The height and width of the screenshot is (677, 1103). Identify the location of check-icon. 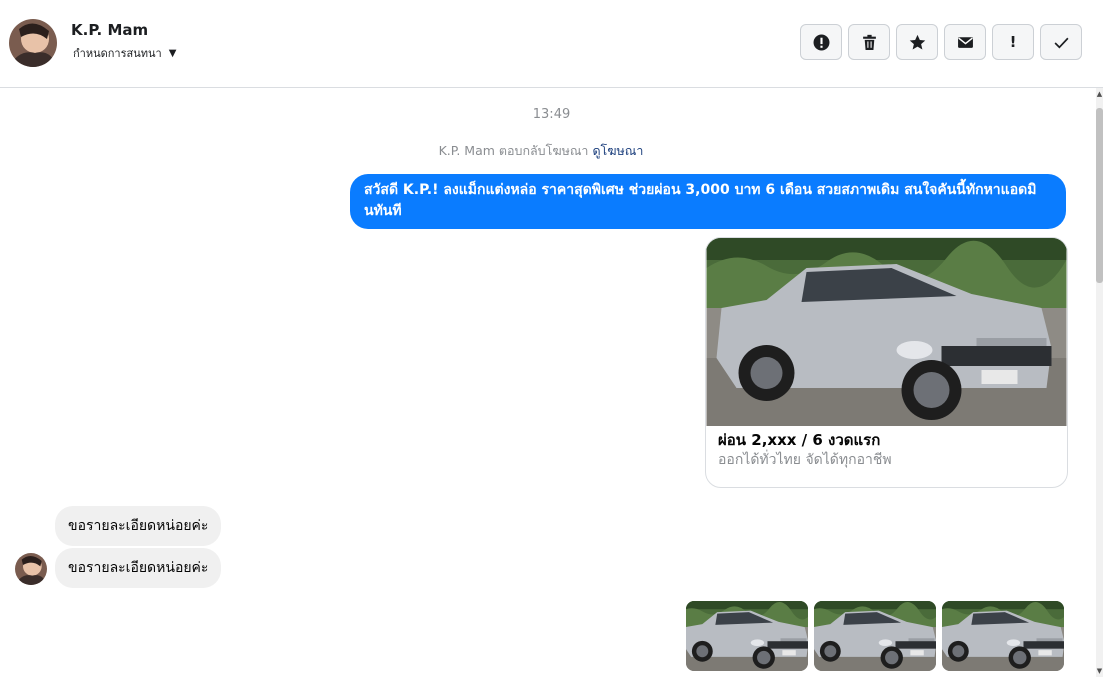
(1061, 43).